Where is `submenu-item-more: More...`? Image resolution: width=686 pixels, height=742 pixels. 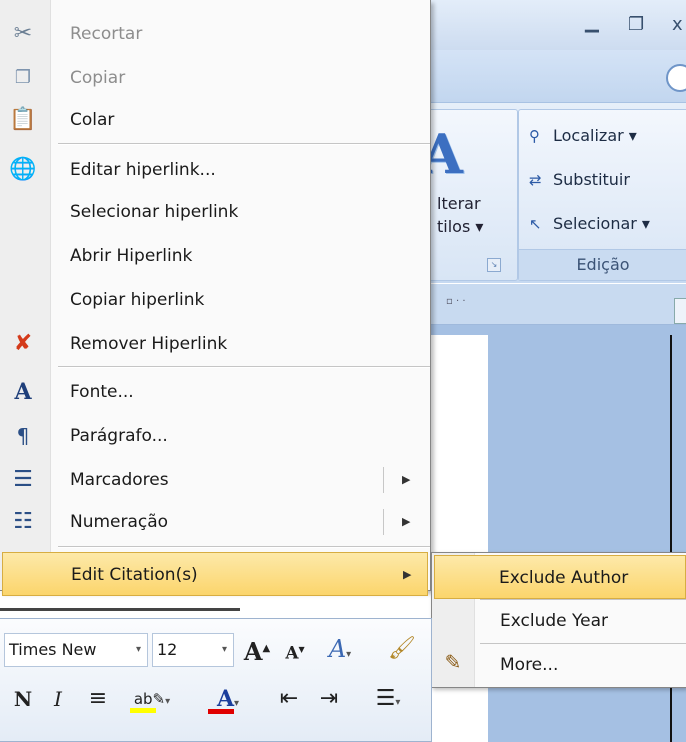 submenu-item-more: More... is located at coordinates (559, 665).